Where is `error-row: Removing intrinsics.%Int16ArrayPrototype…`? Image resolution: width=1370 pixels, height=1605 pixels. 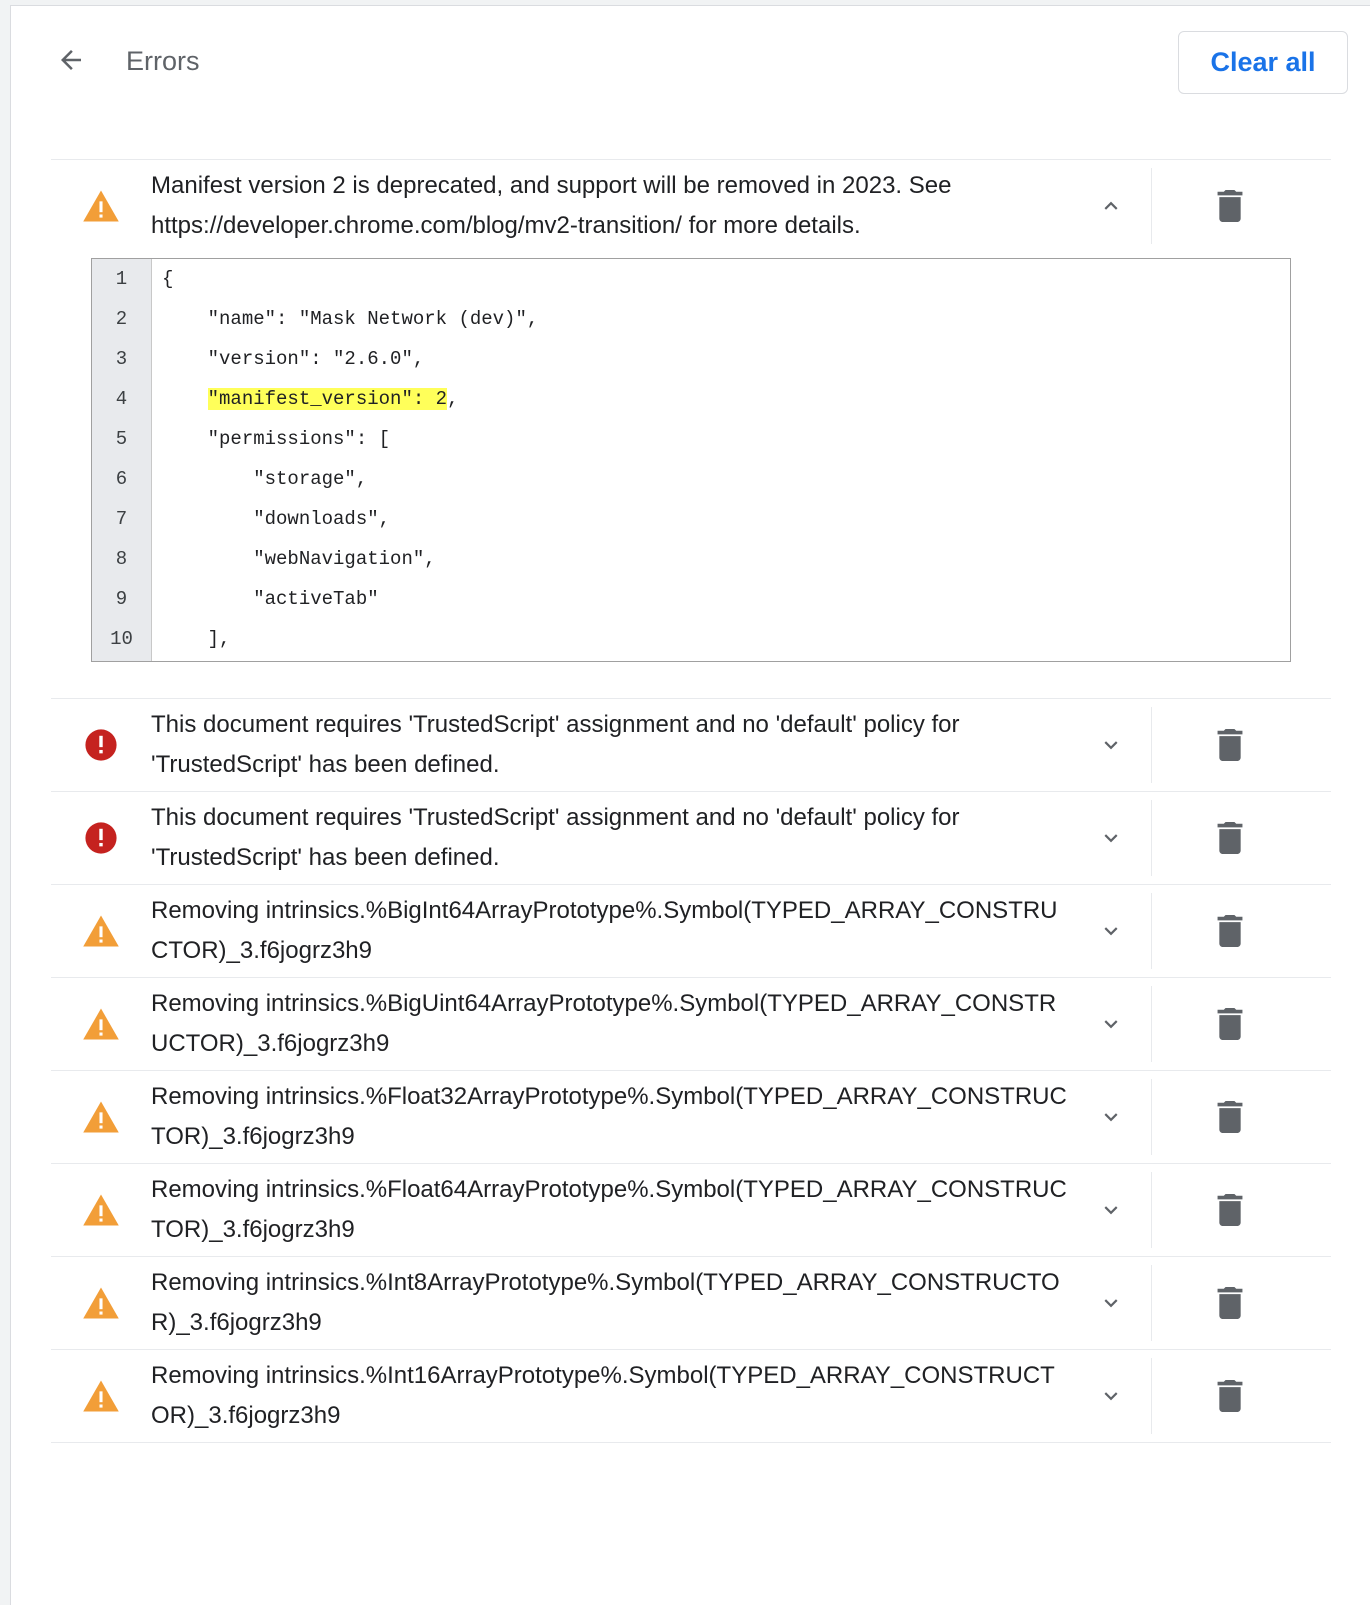
error-row: Removing intrinsics.%Int16ArrayPrototype… is located at coordinates (691, 1396).